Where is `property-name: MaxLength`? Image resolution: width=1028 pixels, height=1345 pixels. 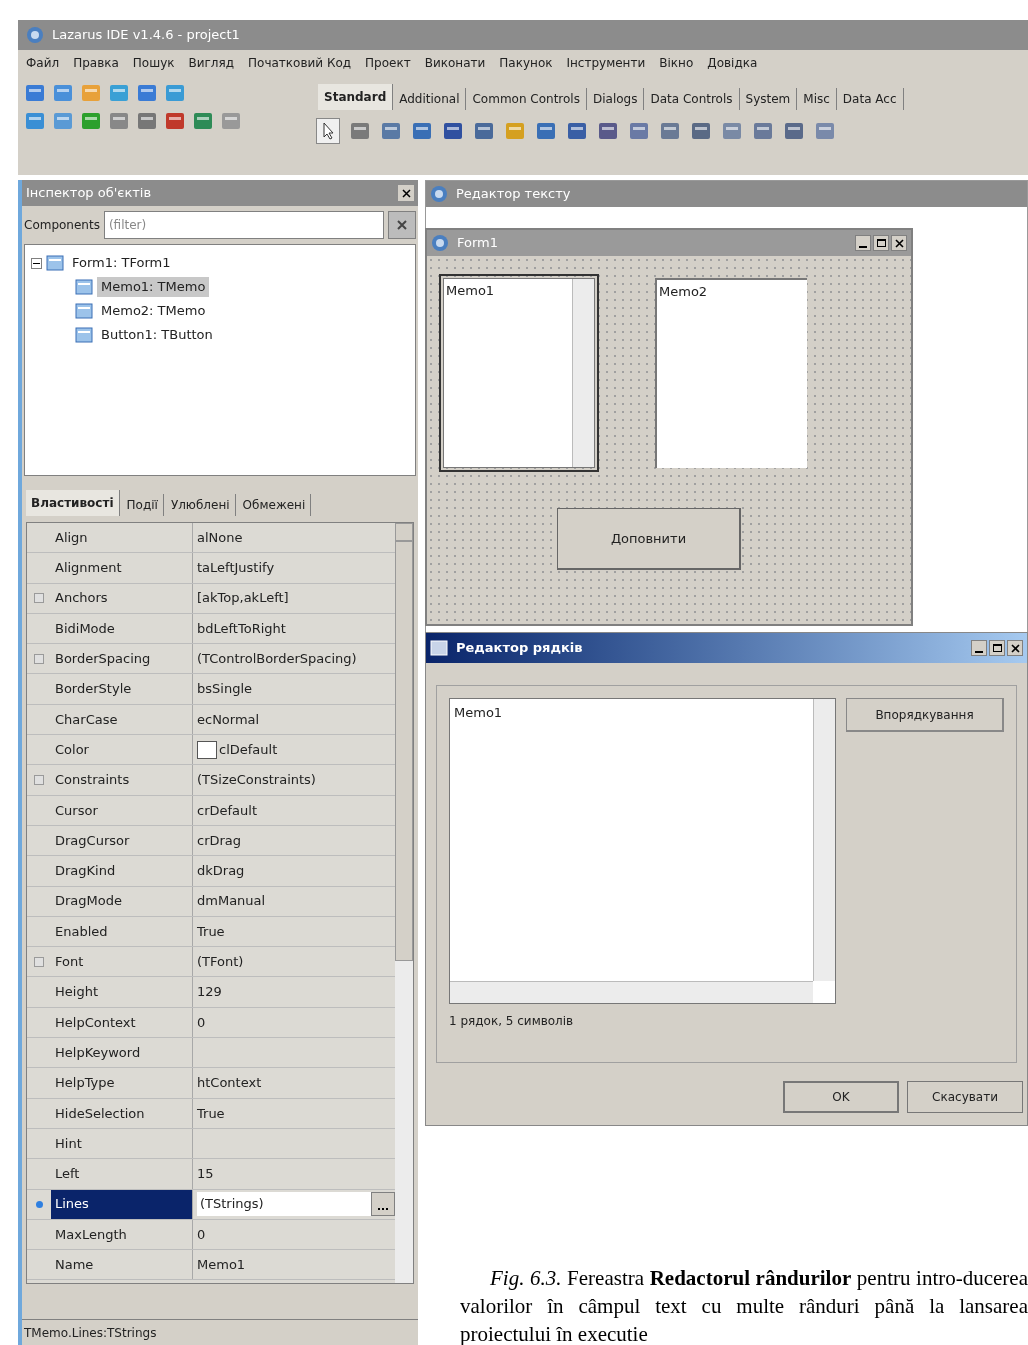 property-name: MaxLength is located at coordinates (122, 1234).